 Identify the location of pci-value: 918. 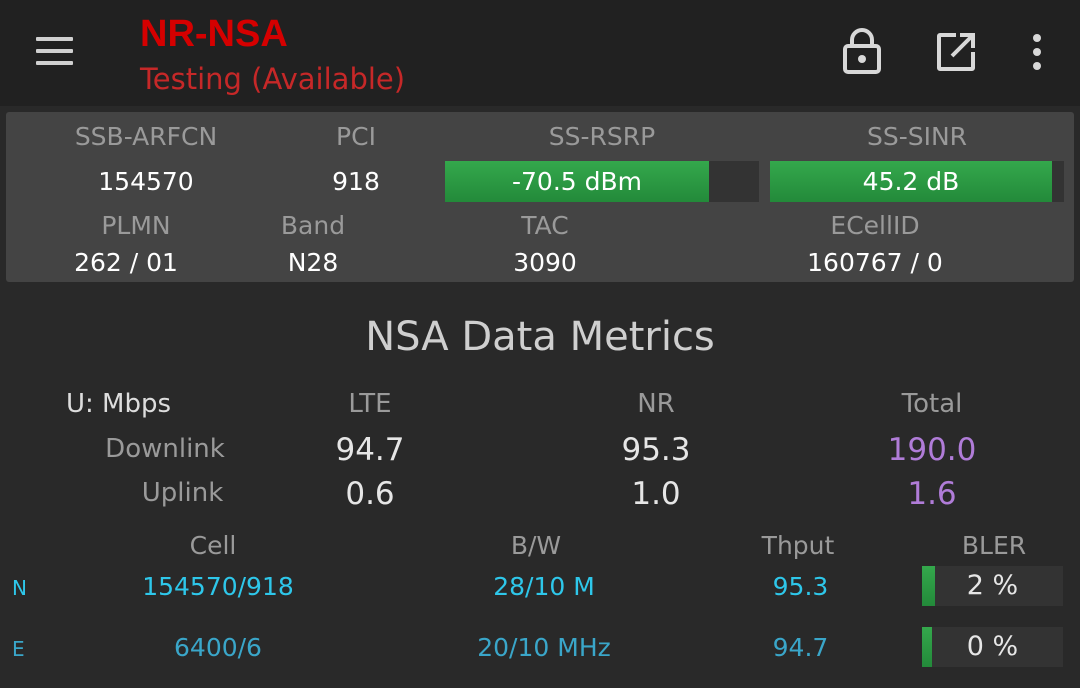
(356, 181).